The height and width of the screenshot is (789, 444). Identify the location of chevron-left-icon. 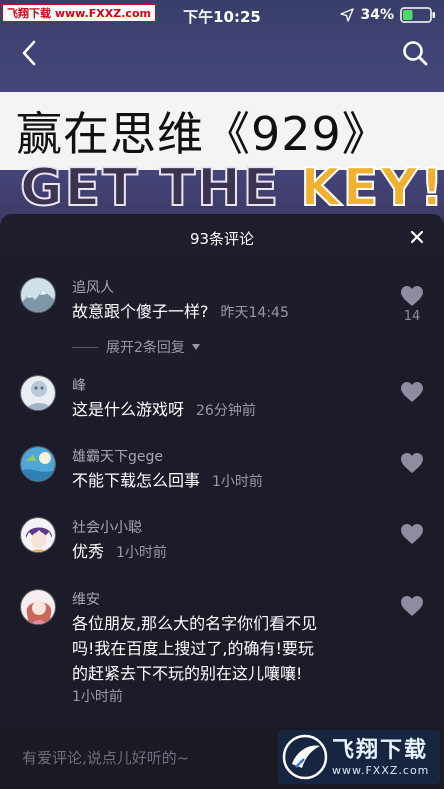
(29, 53).